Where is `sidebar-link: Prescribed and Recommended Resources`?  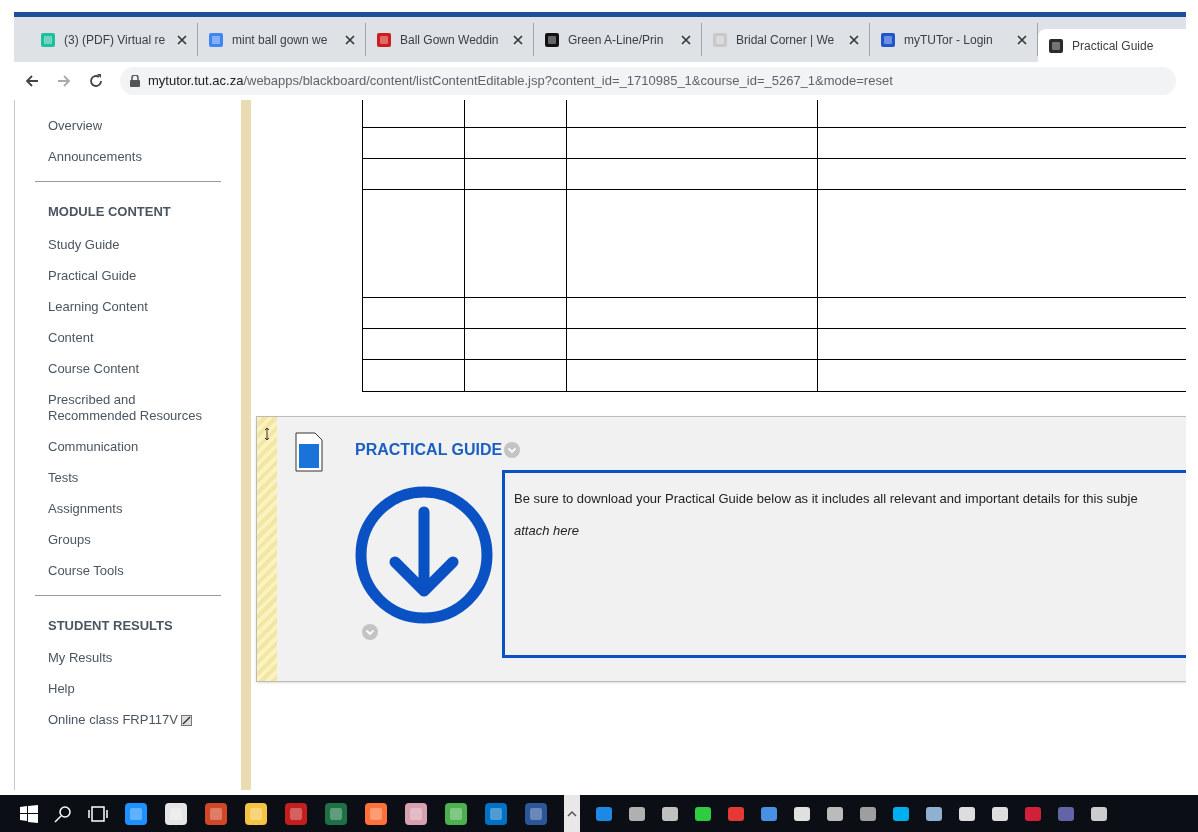 sidebar-link: Prescribed and Recommended Resources is located at coordinates (134, 407).